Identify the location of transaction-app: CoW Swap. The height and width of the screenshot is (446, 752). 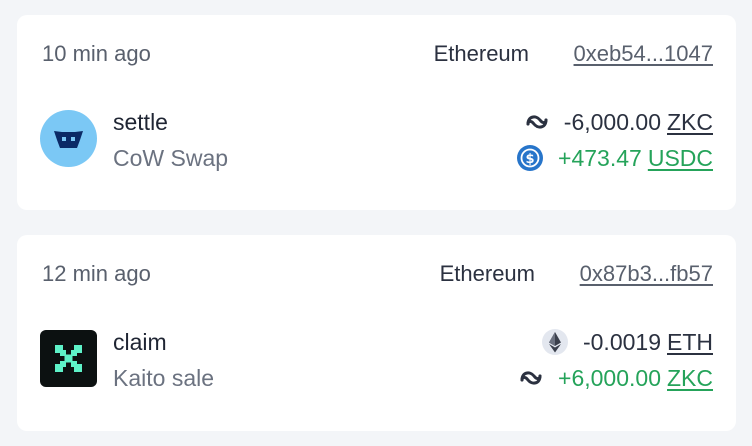
(171, 158).